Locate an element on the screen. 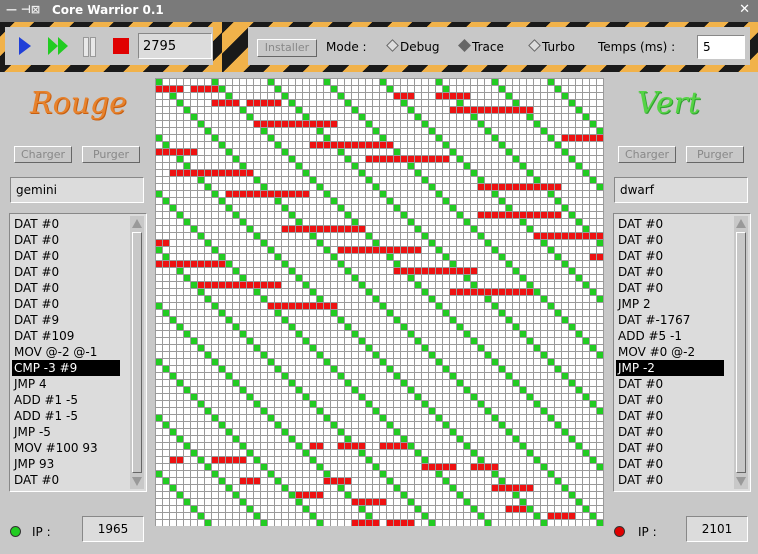 The height and width of the screenshot is (554, 758). green-instruction-item: ADD #5 -1 is located at coordinates (670, 336).